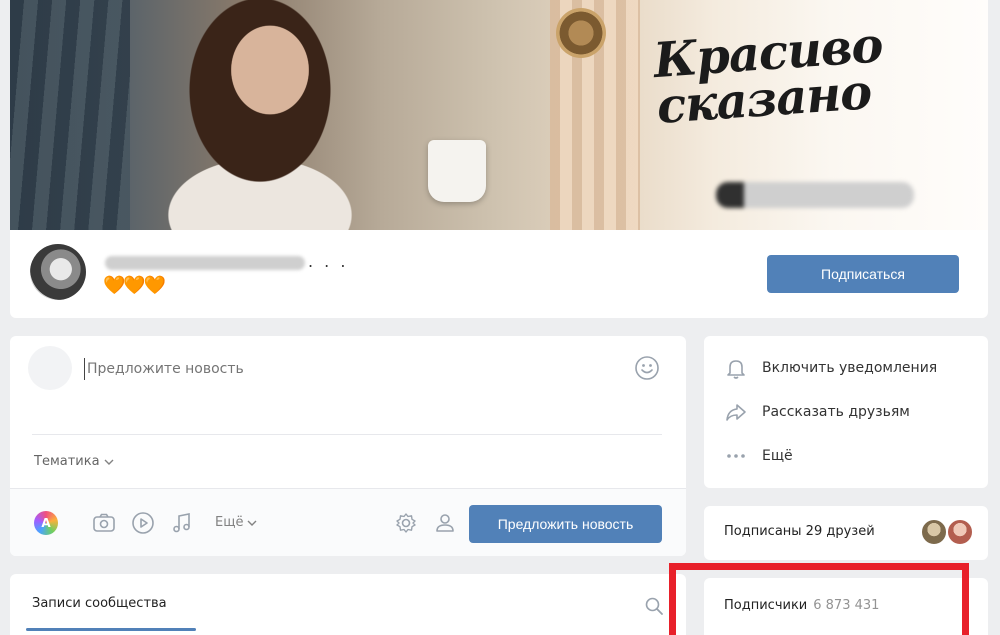 This screenshot has height=635, width=1000. Describe the element at coordinates (50, 368) in the screenshot. I see `user-avatar` at that location.